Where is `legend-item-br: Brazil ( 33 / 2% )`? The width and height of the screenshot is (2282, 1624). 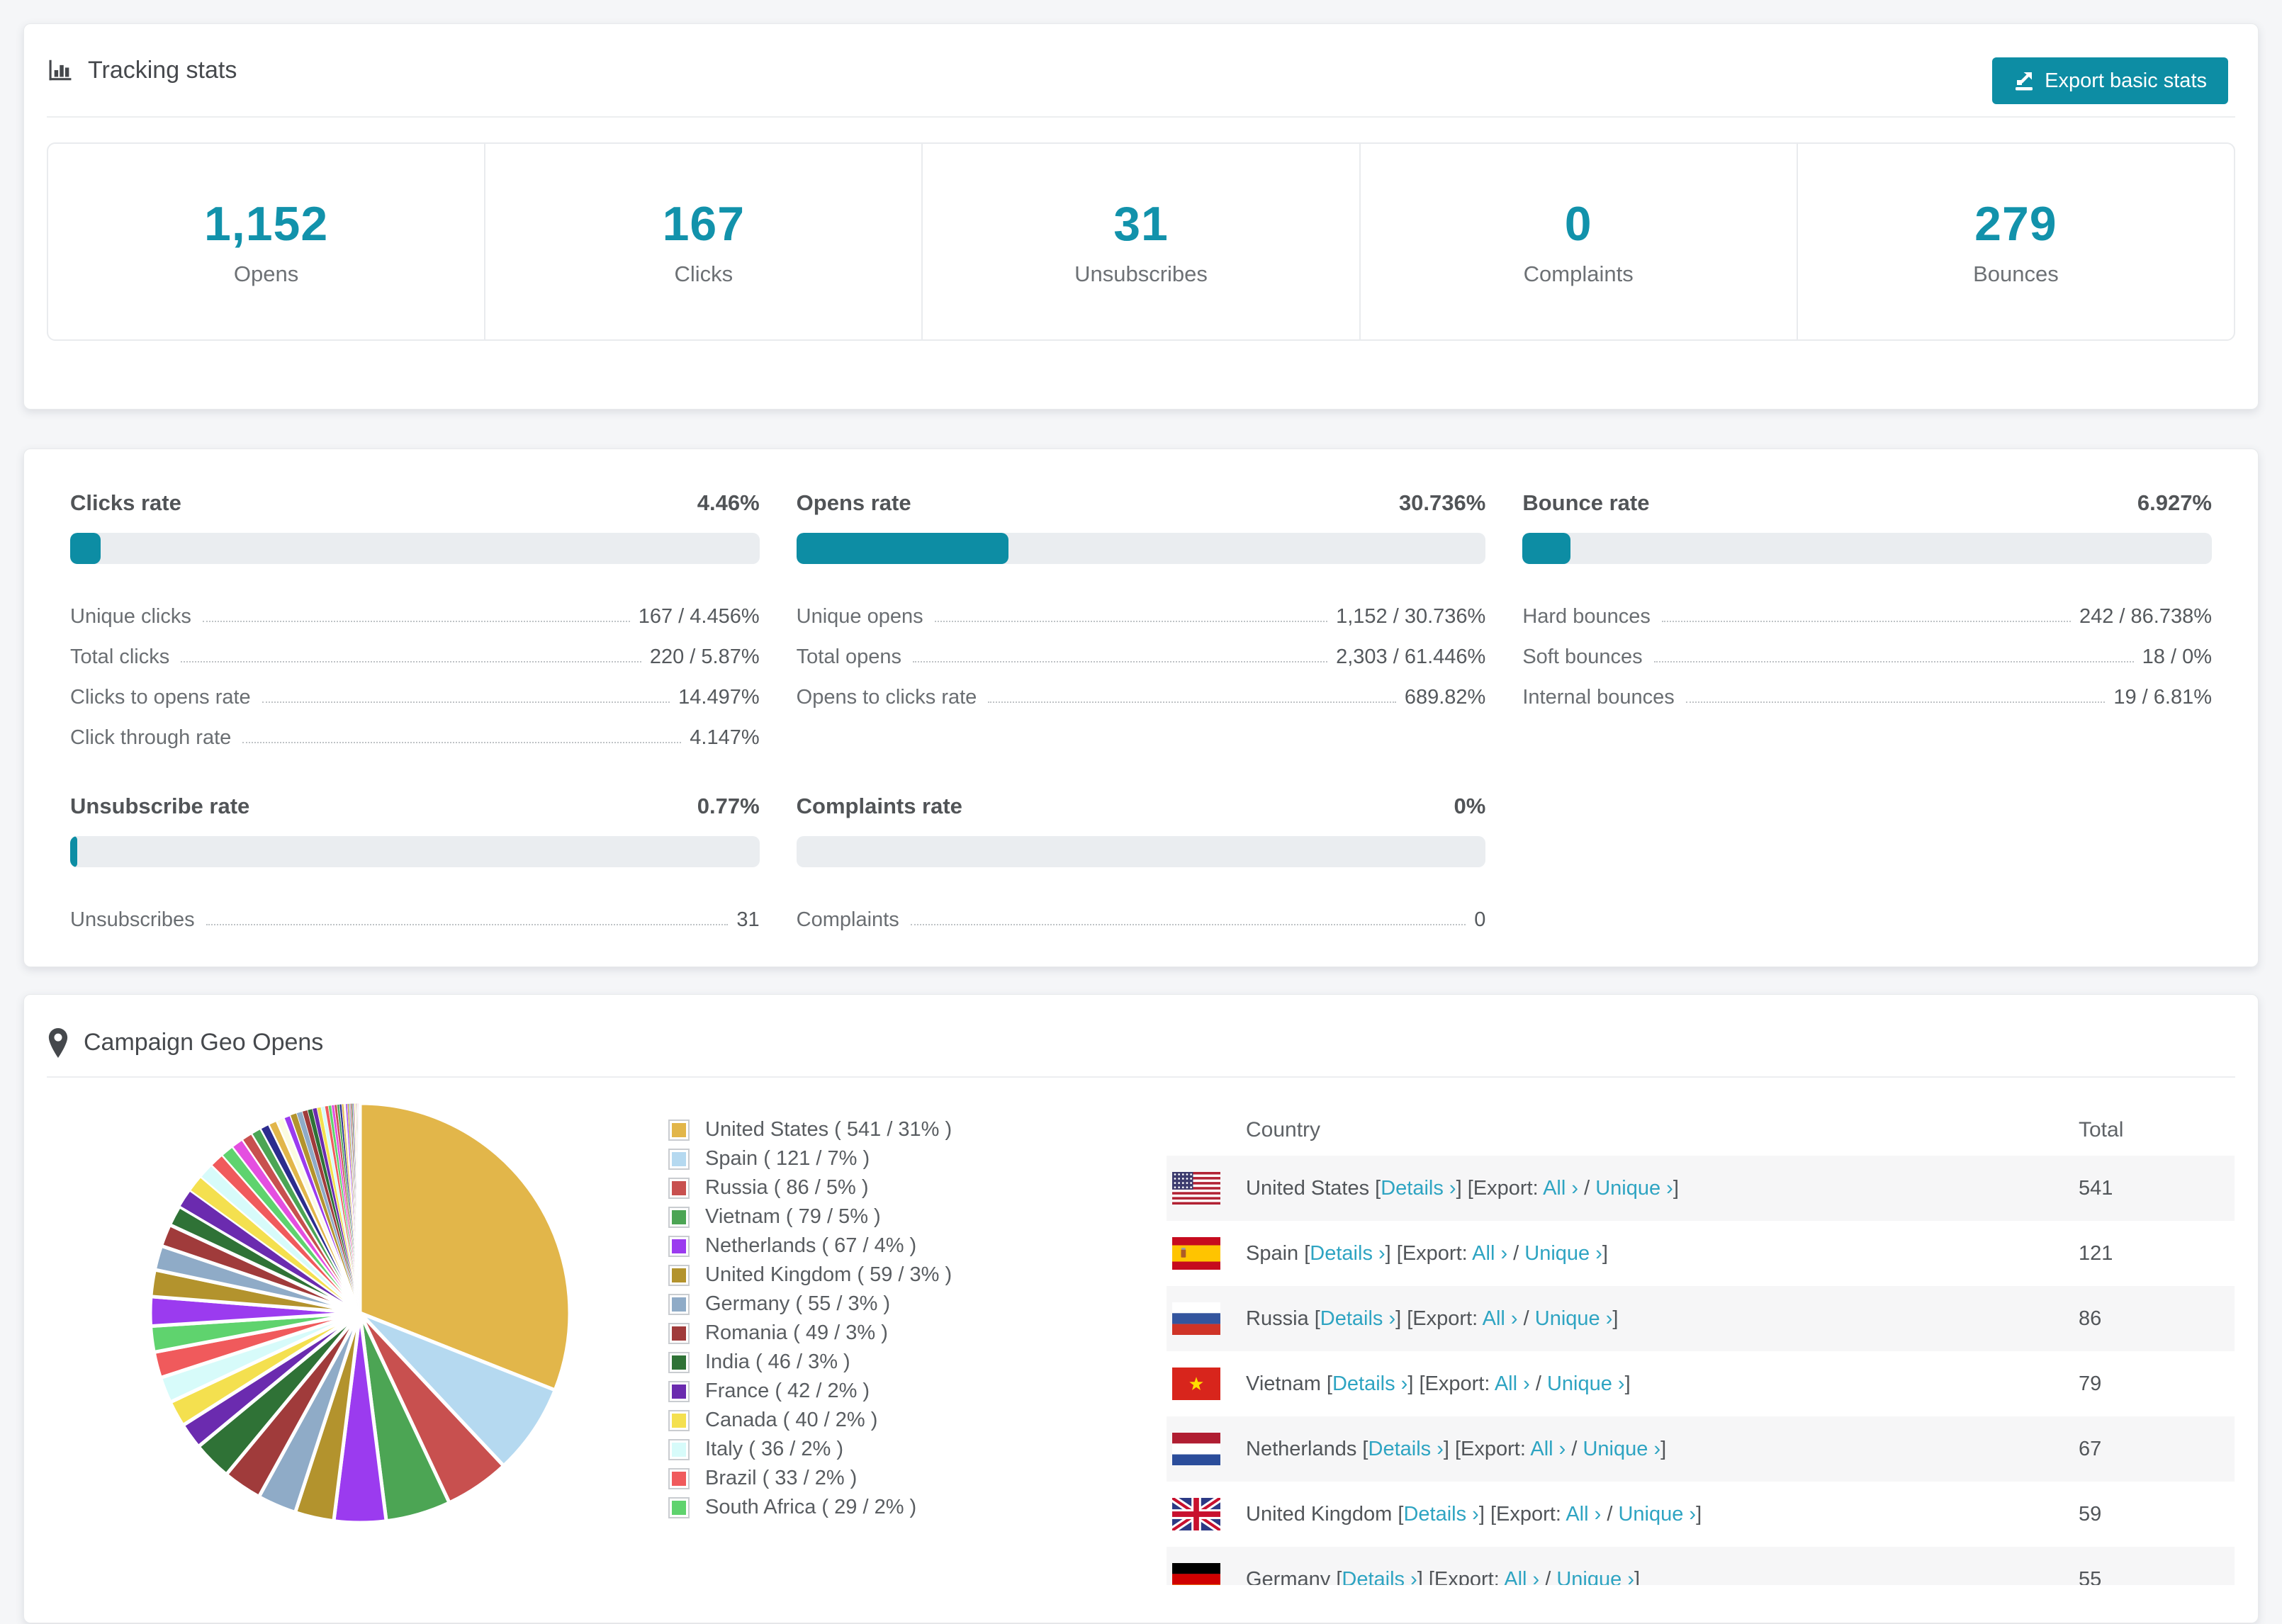
legend-item-br: Brazil ( 33 / 2% ) is located at coordinates (902, 1479).